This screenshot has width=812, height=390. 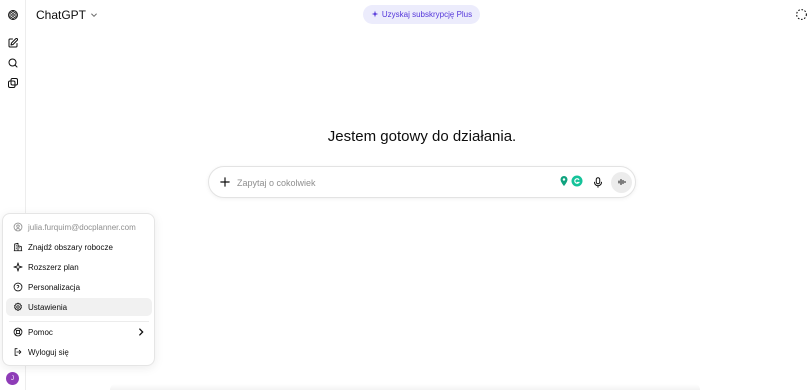 What do you see at coordinates (53, 267) in the screenshot?
I see `menu-item-label: Rozszerz plan` at bounding box center [53, 267].